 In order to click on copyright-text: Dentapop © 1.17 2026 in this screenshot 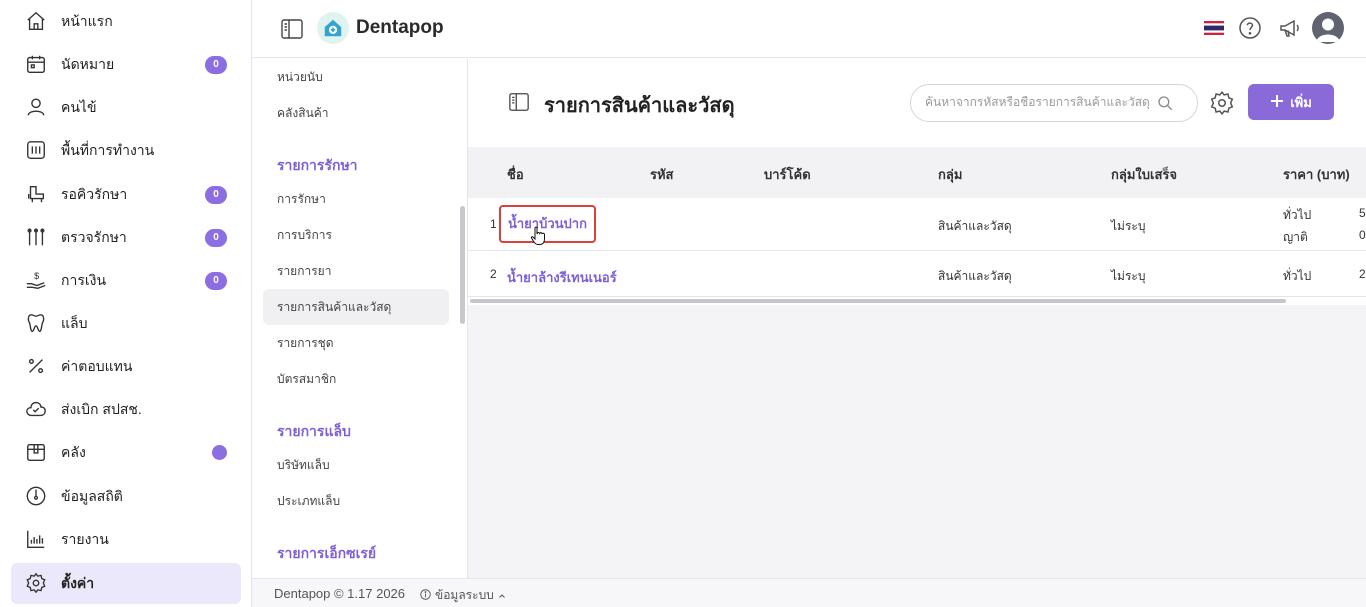, I will do `click(340, 593)`.